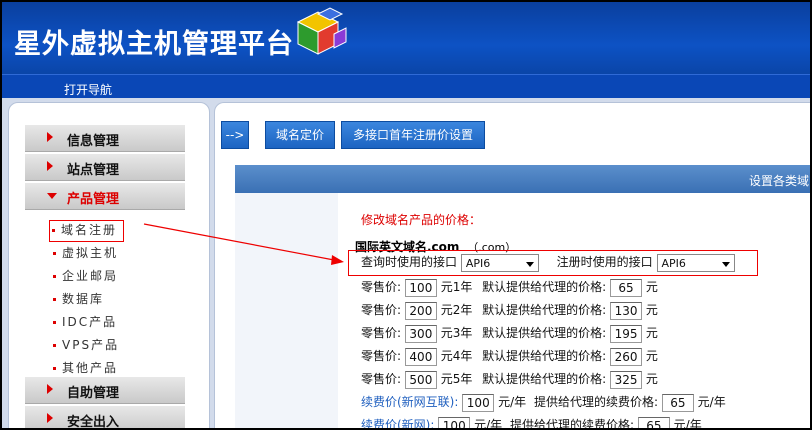 This screenshot has width=812, height=430. What do you see at coordinates (406, 86) in the screenshot?
I see `nav-bar: 打开导航` at bounding box center [406, 86].